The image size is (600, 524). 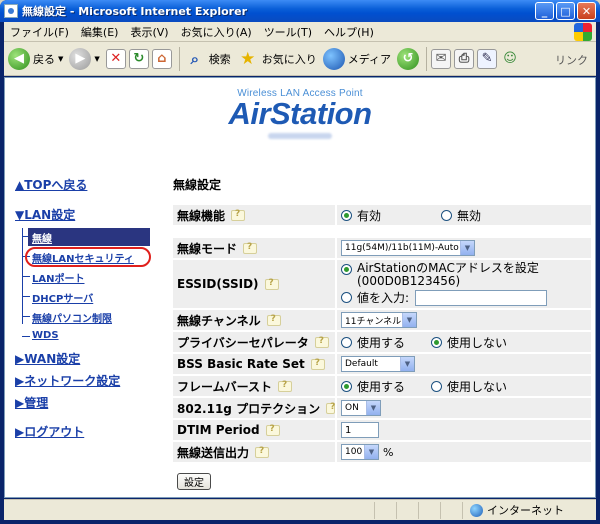 What do you see at coordinates (361, 364) in the screenshot?
I see `bss-rate-value: Default` at bounding box center [361, 364].